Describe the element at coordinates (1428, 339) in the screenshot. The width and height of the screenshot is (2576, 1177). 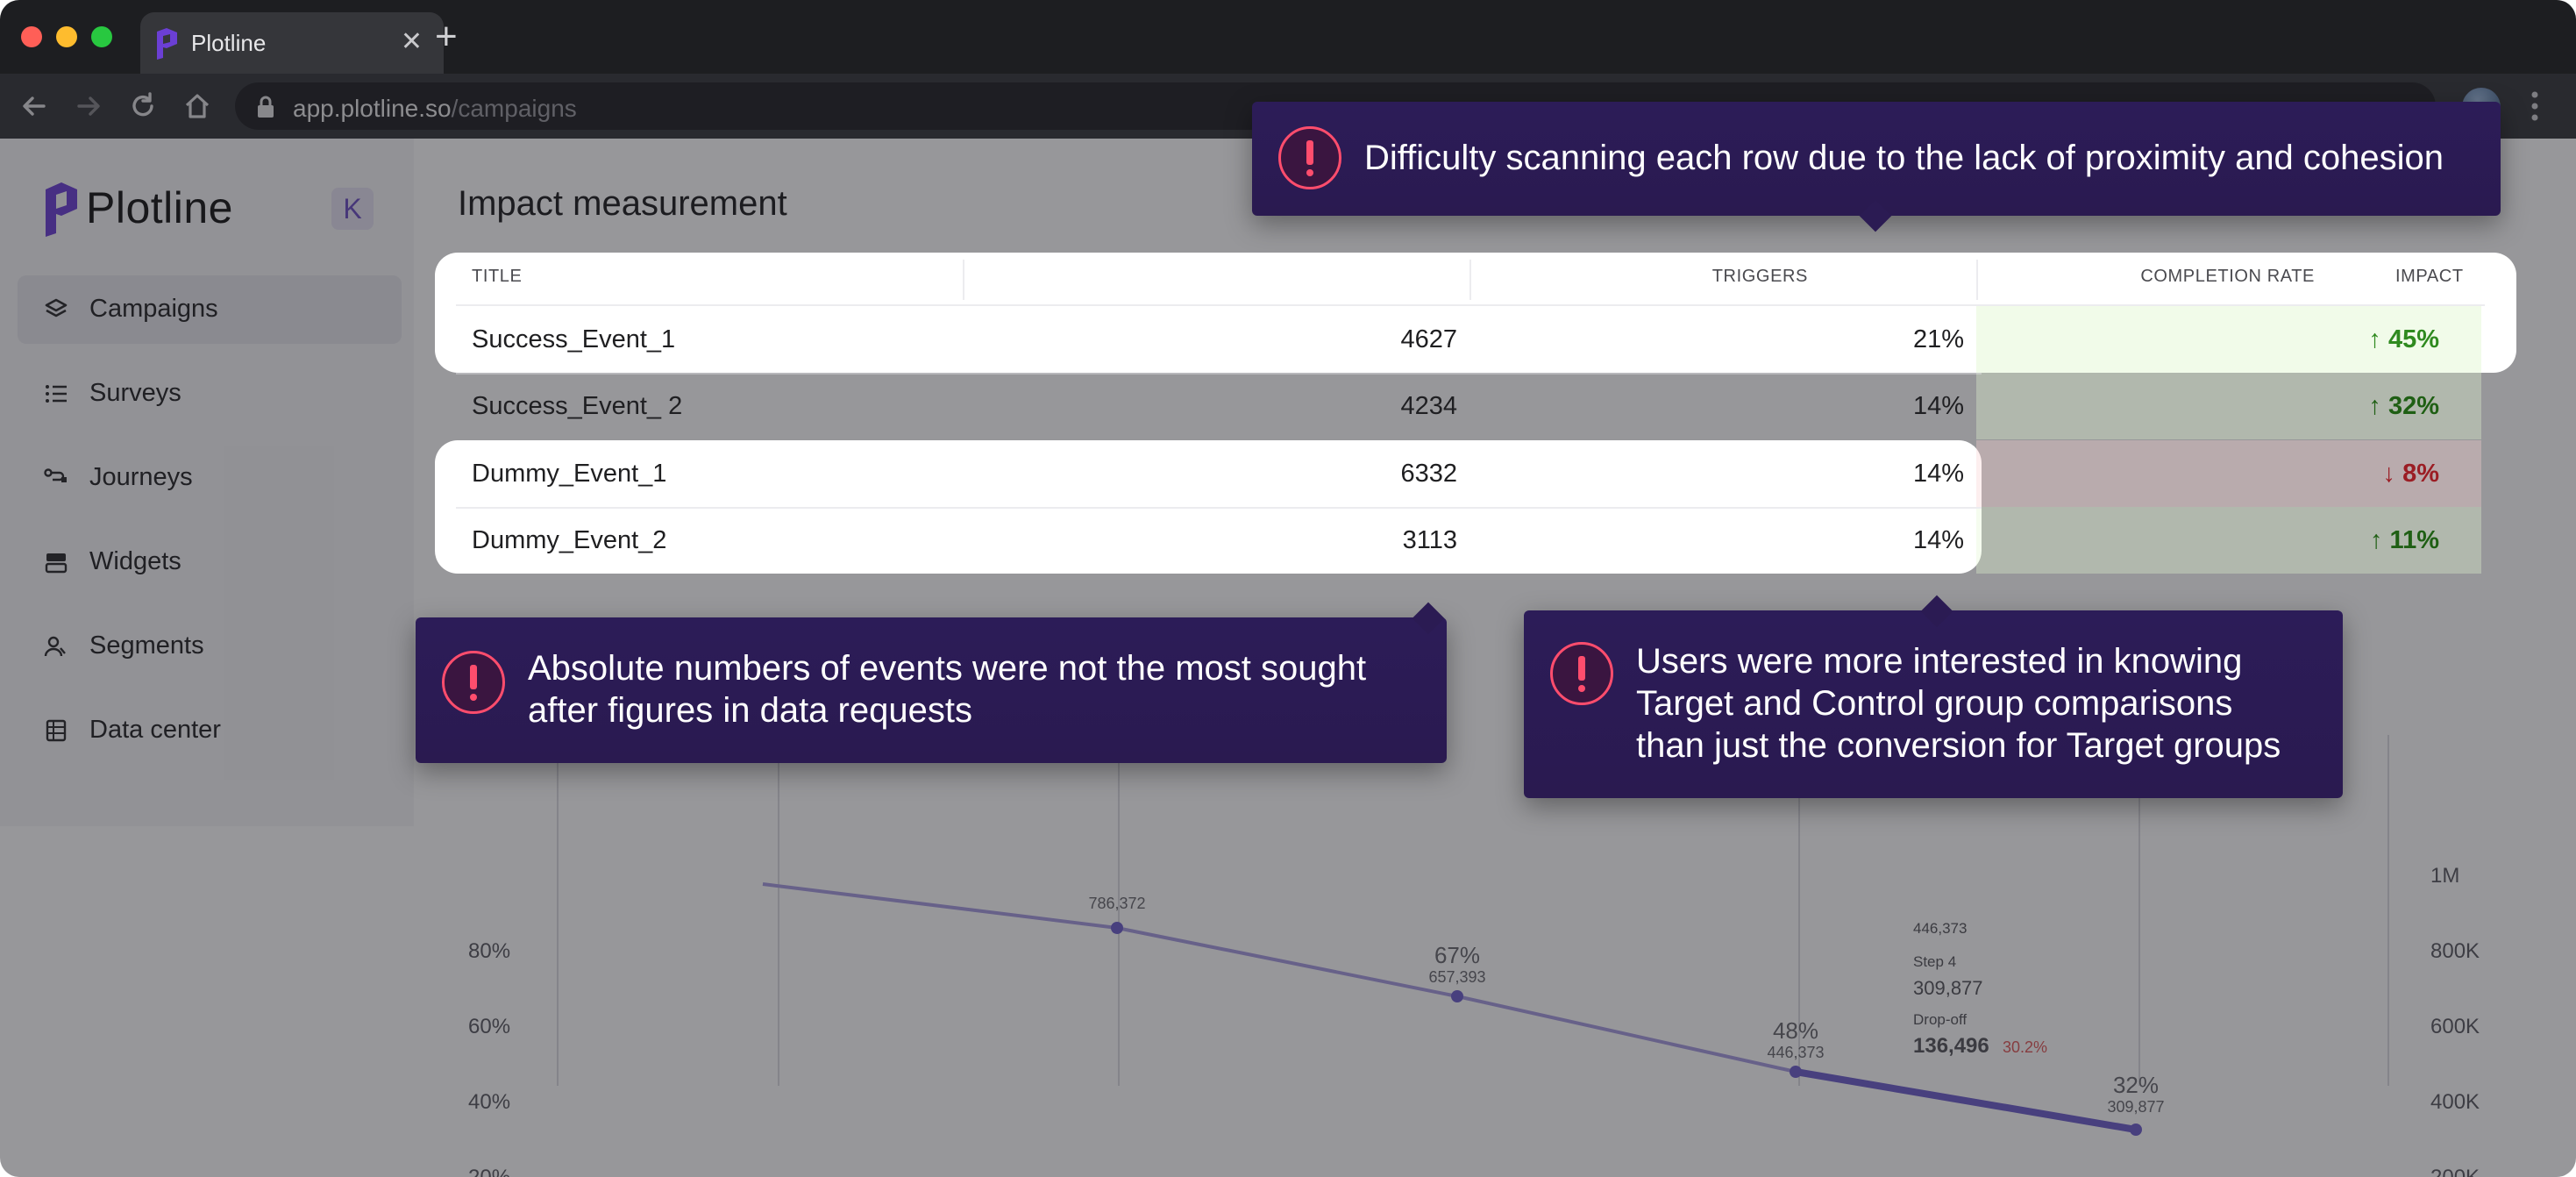
I see `triggers-value: 4627` at that location.